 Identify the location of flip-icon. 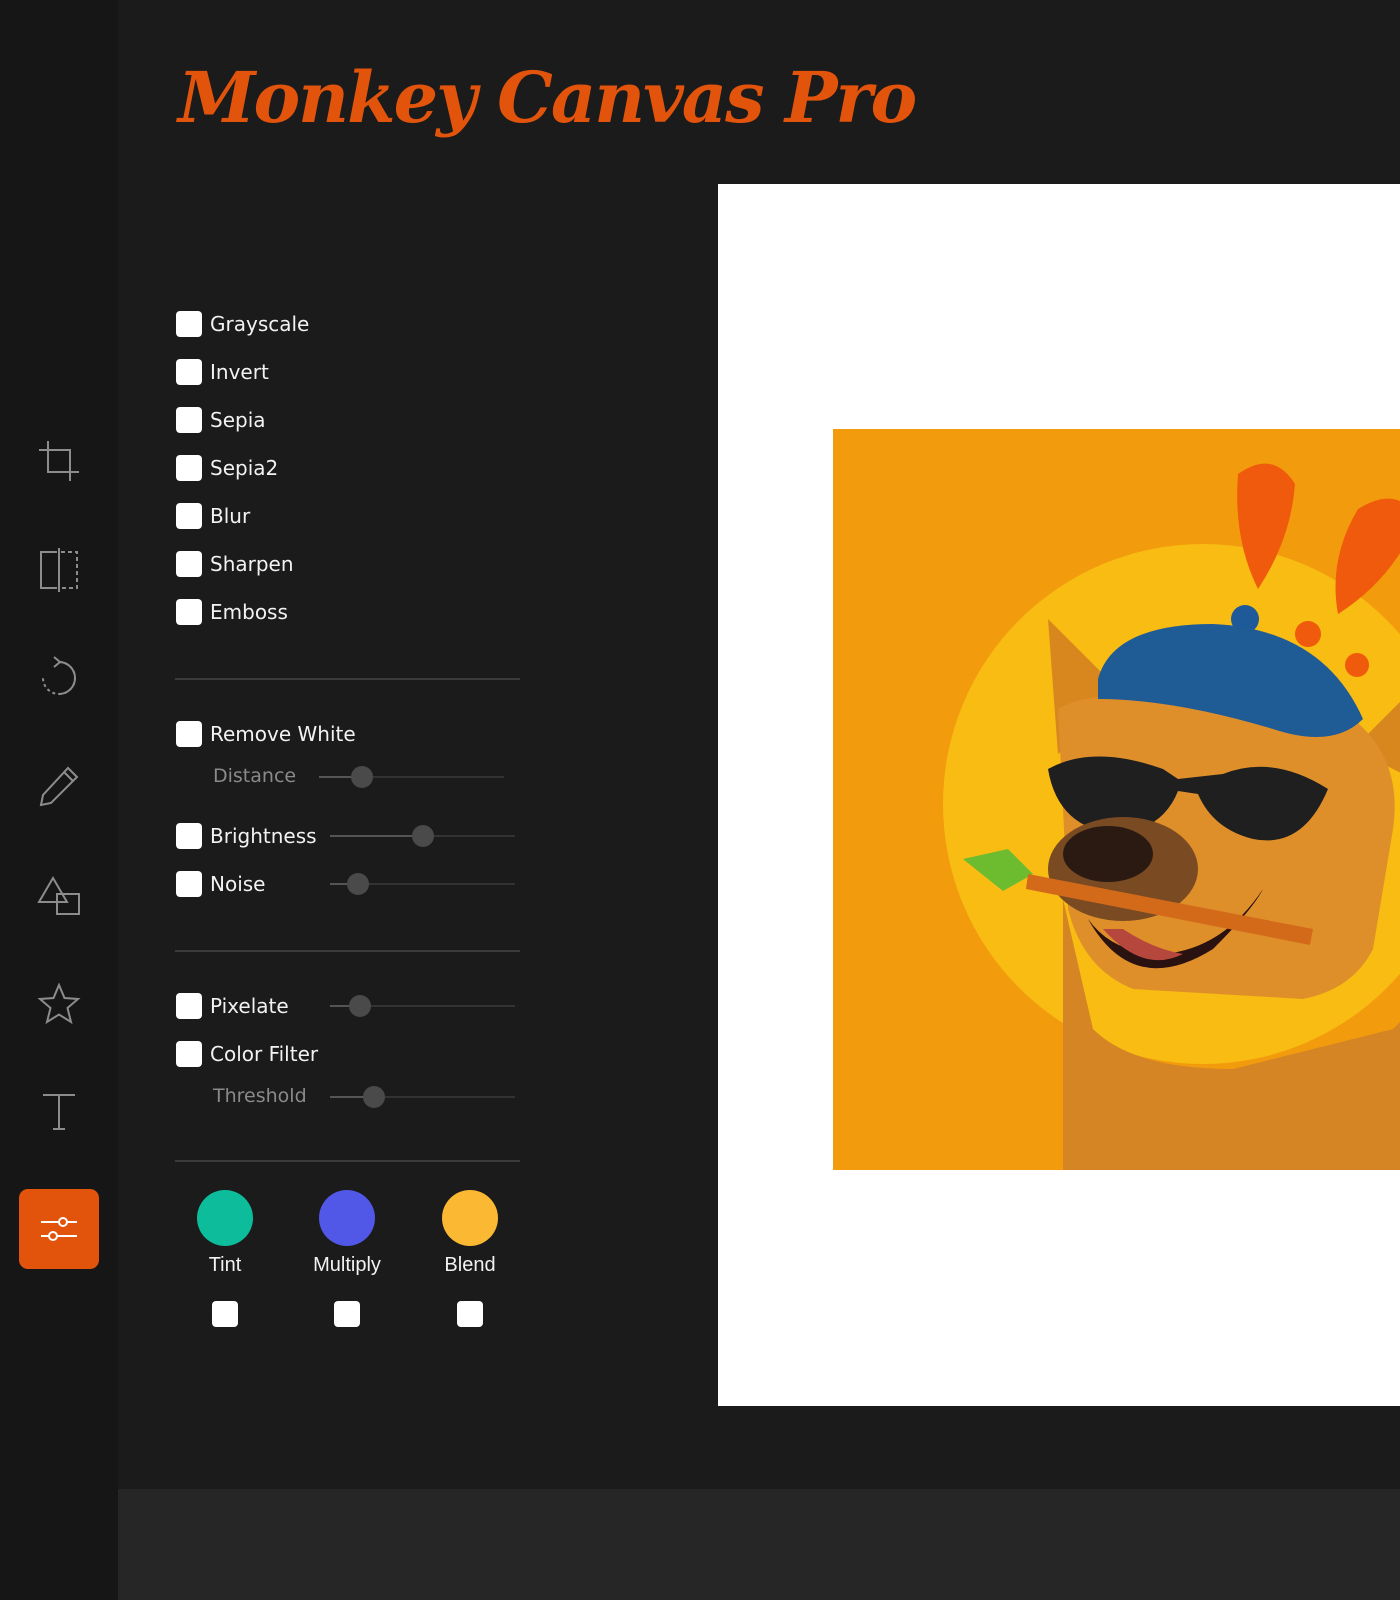
(59, 570).